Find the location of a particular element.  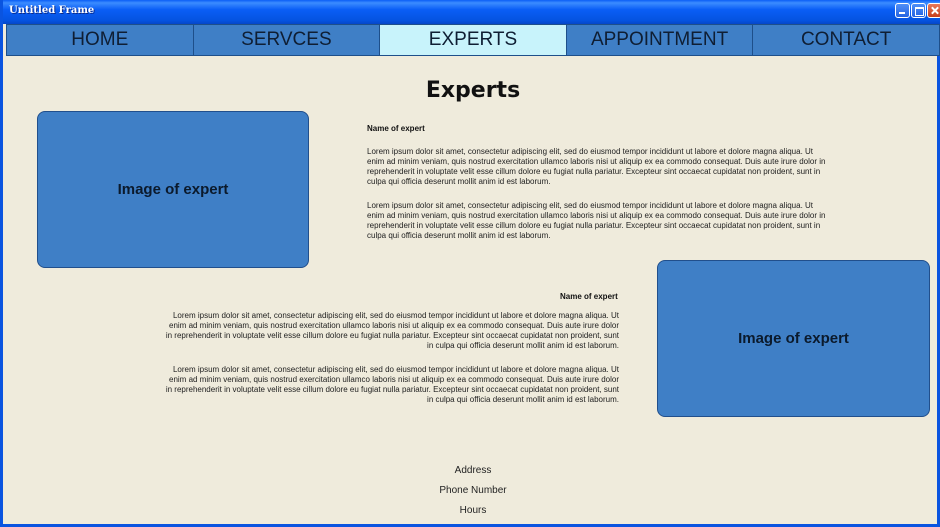

expert-name-1: Name of expert is located at coordinates (396, 128).